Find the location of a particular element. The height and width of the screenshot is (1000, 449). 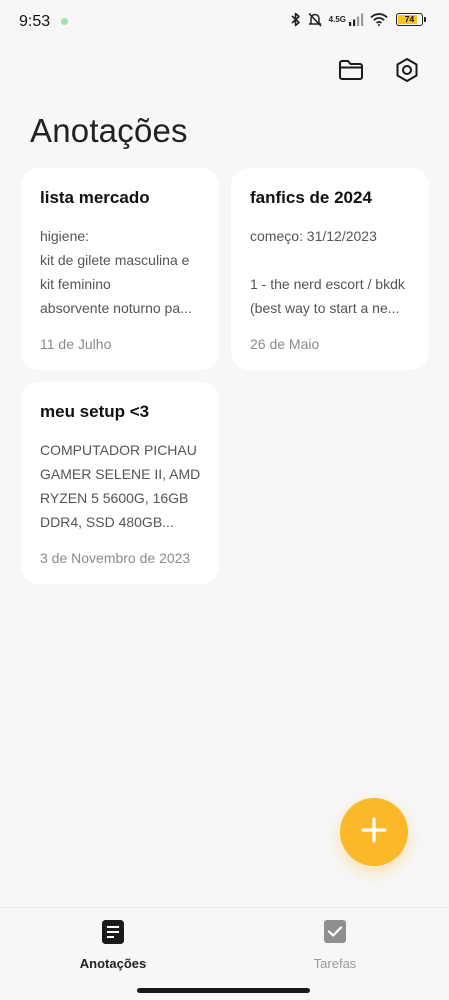

tab-notes-label: Anotações is located at coordinates (113, 963).